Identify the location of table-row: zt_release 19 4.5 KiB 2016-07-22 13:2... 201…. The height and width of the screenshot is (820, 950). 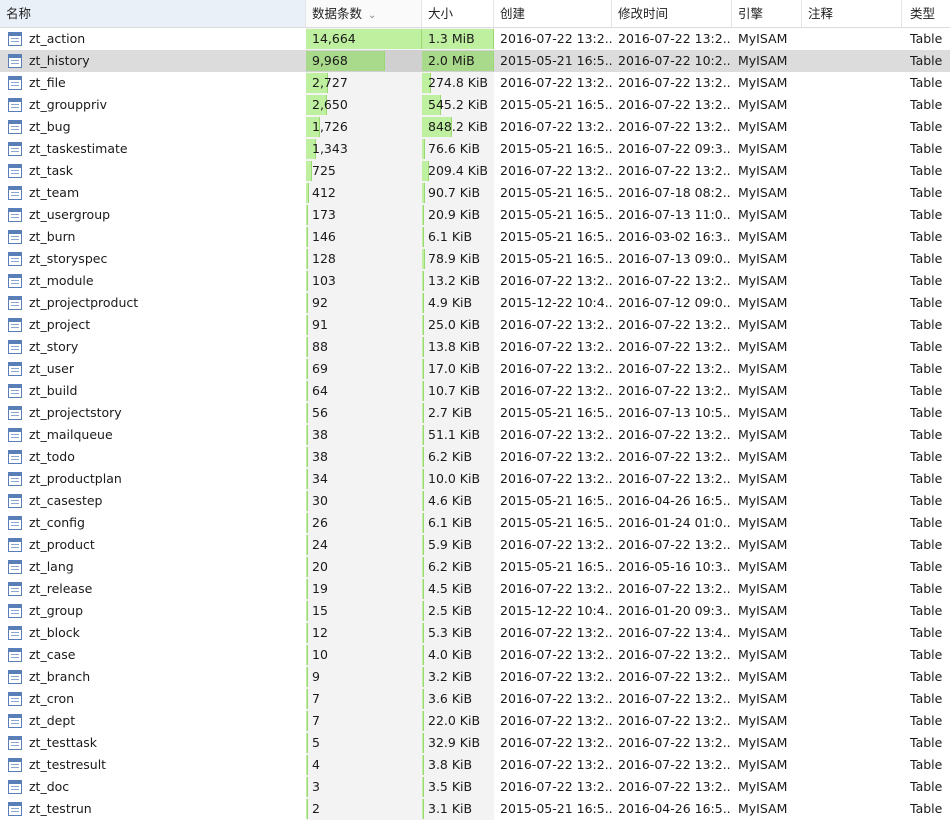
(475, 589).